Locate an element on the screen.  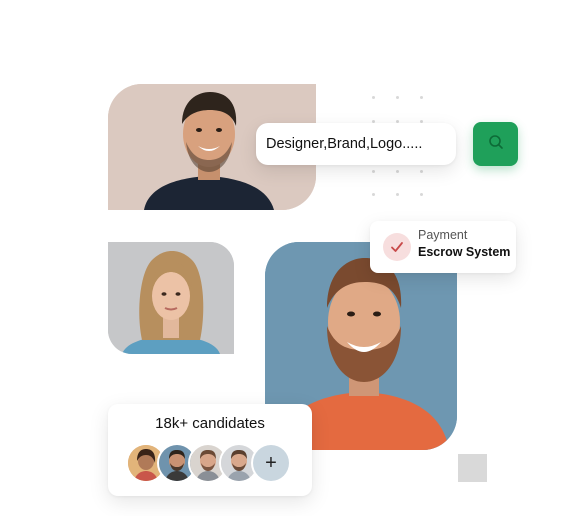
escrow-caption: Payment is located at coordinates (443, 235).